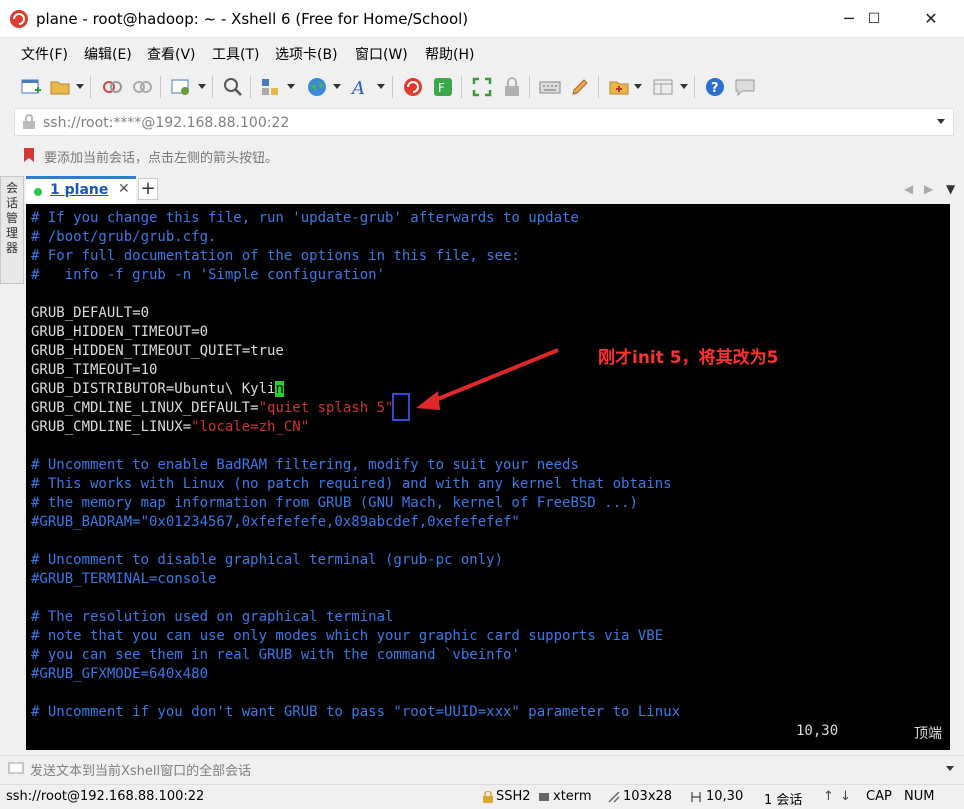  Describe the element at coordinates (783, 800) in the screenshot. I see `status-sessions: 1 会话` at that location.